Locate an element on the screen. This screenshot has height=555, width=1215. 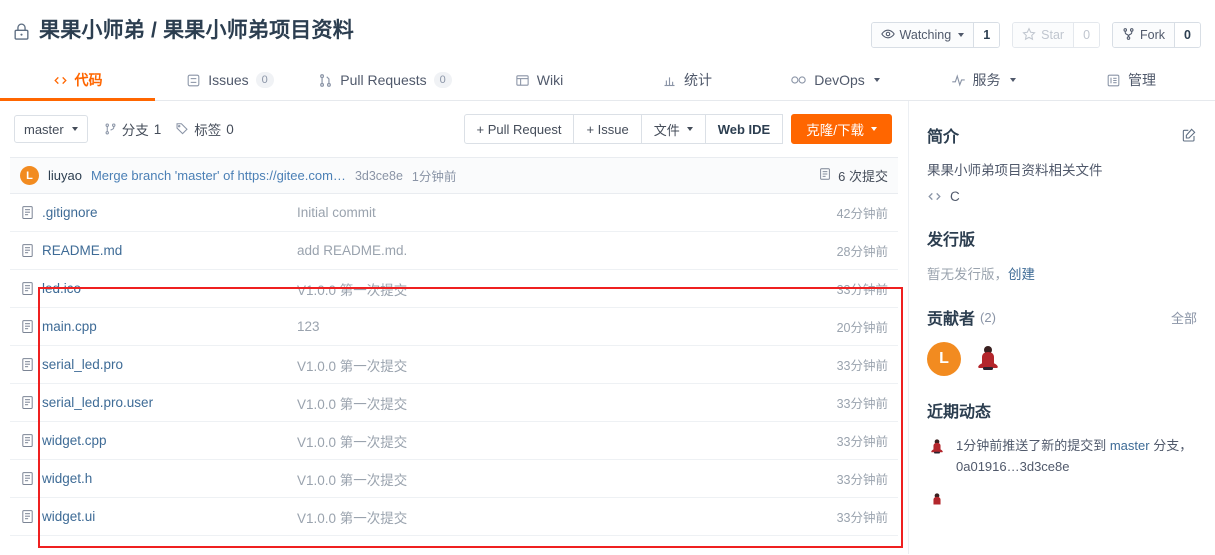
table-row: widget.ui V1.0.0 第一次提交 33分钟前 is located at coordinates (454, 517).